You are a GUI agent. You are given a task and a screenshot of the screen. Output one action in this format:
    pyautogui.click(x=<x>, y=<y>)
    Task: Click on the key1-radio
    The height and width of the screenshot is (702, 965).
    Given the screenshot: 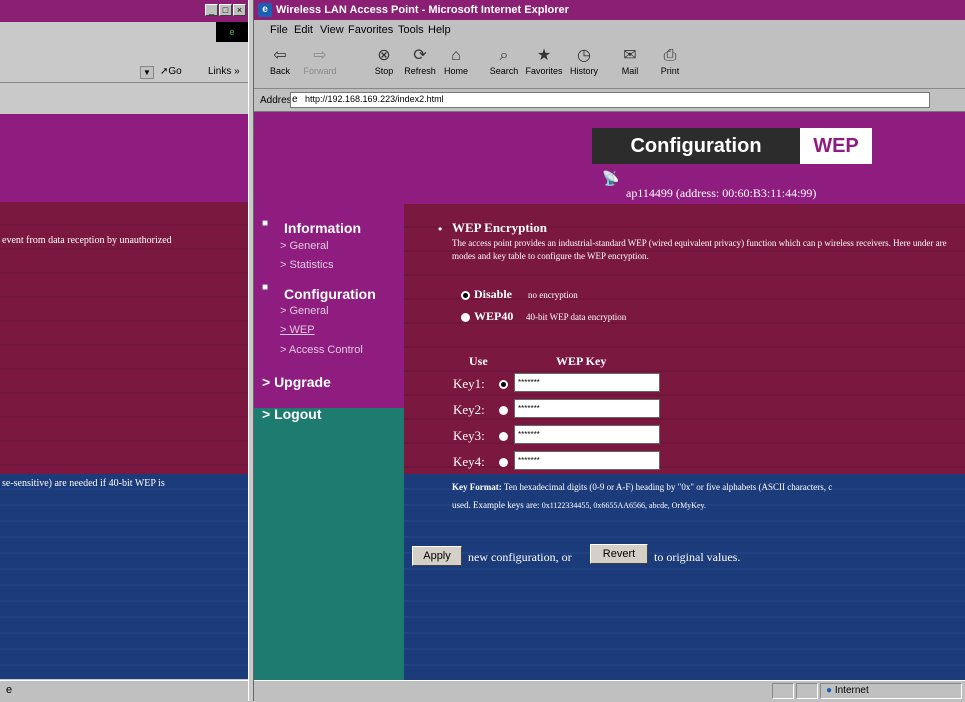 What is the action you would take?
    pyautogui.click(x=503, y=384)
    